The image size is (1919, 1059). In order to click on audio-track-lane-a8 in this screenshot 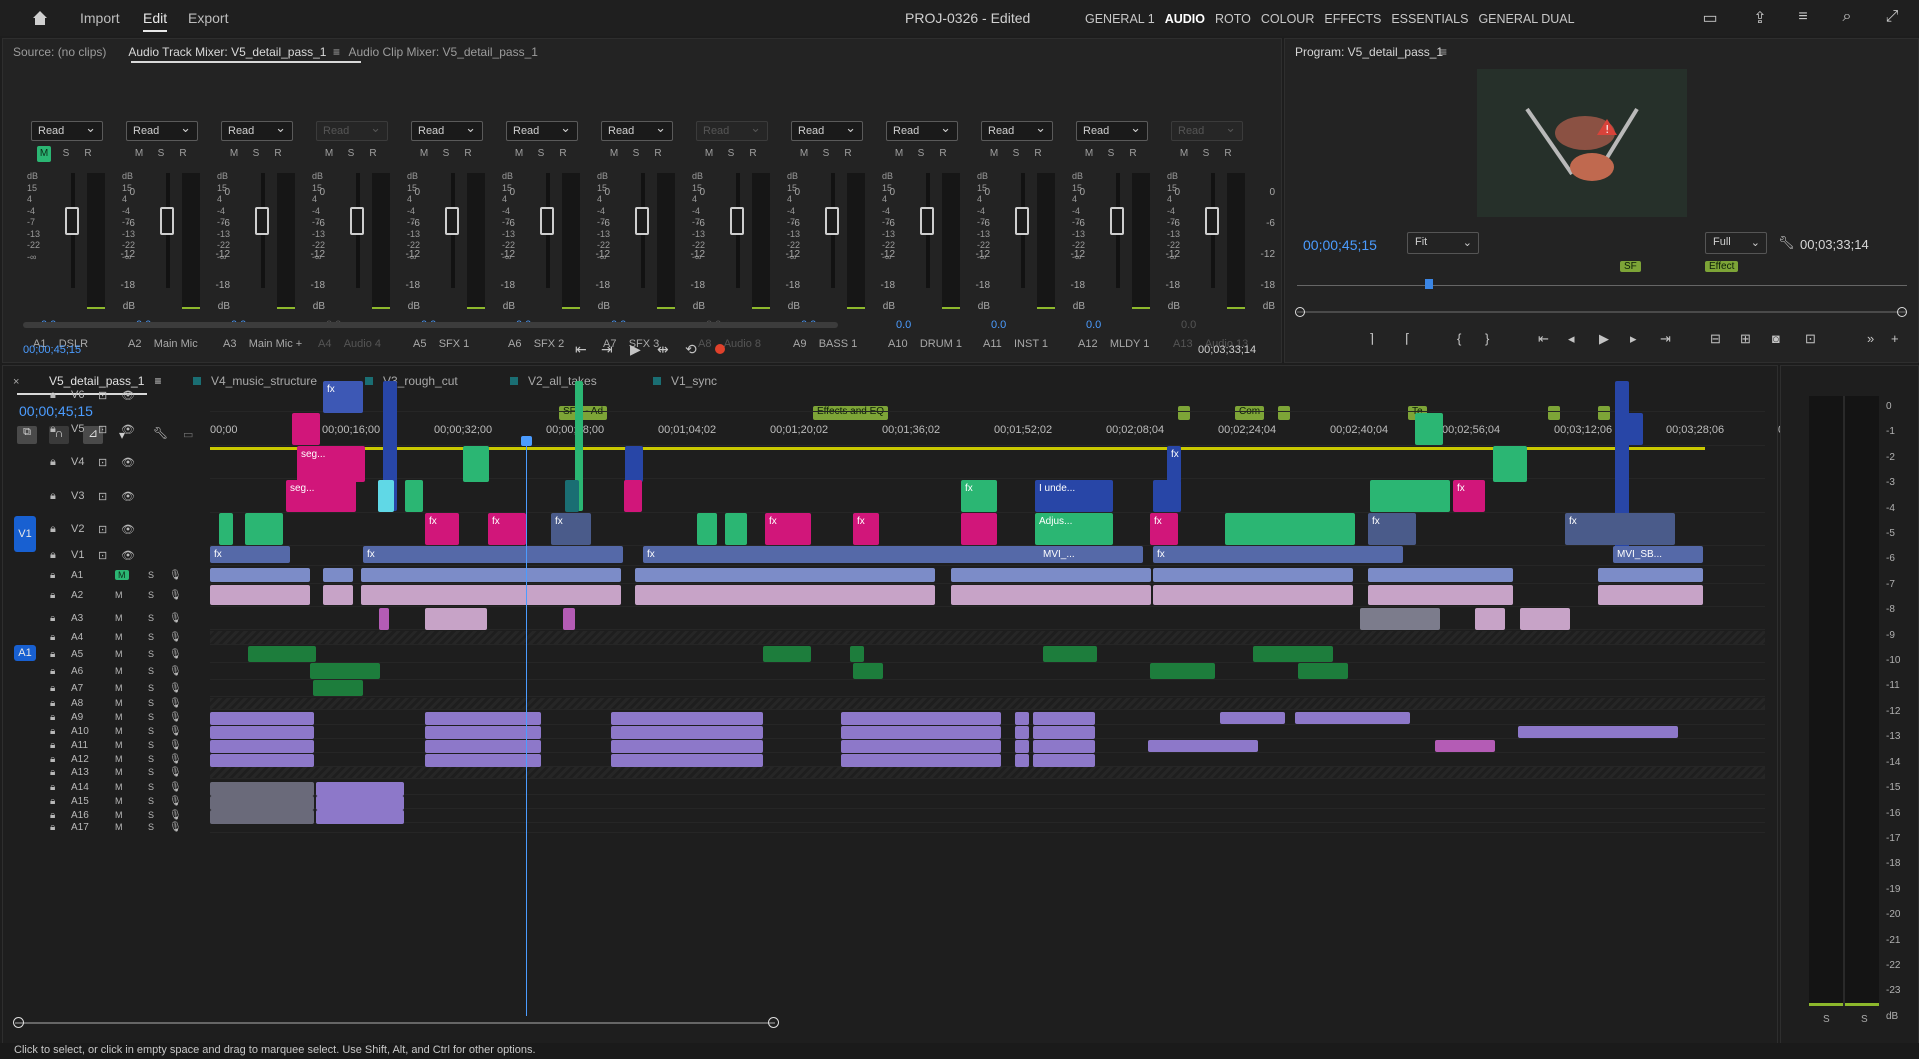, I will do `click(987, 704)`.